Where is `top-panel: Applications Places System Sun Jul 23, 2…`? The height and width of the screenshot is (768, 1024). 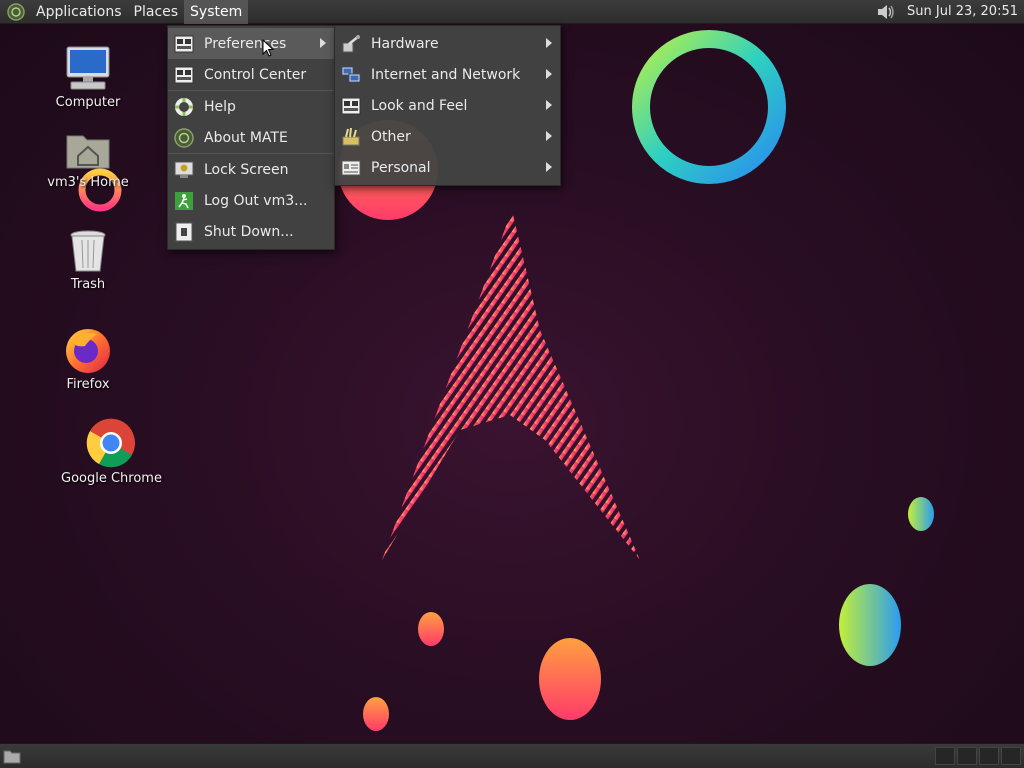
top-panel: Applications Places System Sun Jul 23, 2… is located at coordinates (512, 12).